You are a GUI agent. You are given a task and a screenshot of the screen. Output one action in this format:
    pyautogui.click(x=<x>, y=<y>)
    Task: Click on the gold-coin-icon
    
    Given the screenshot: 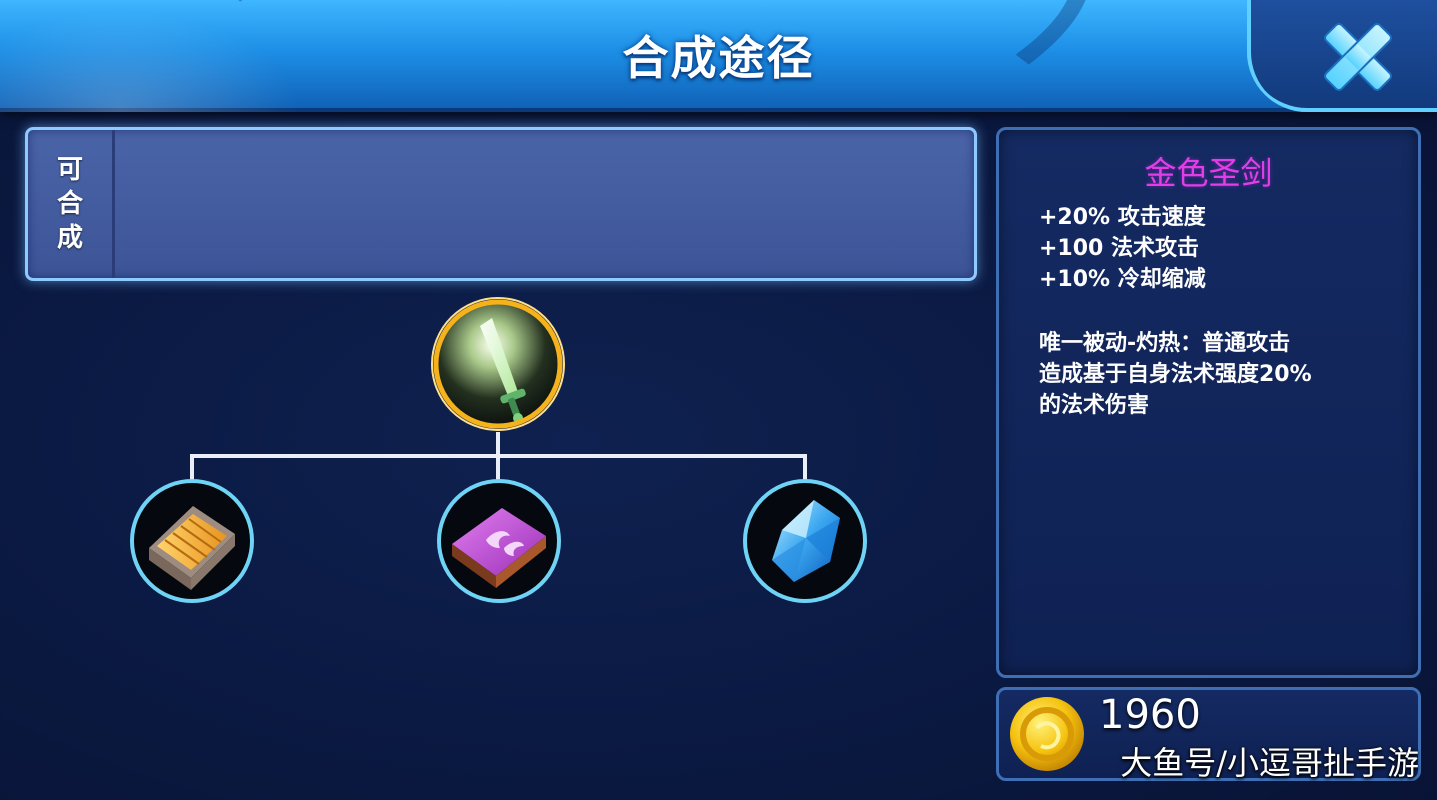 What is the action you would take?
    pyautogui.click(x=1047, y=734)
    